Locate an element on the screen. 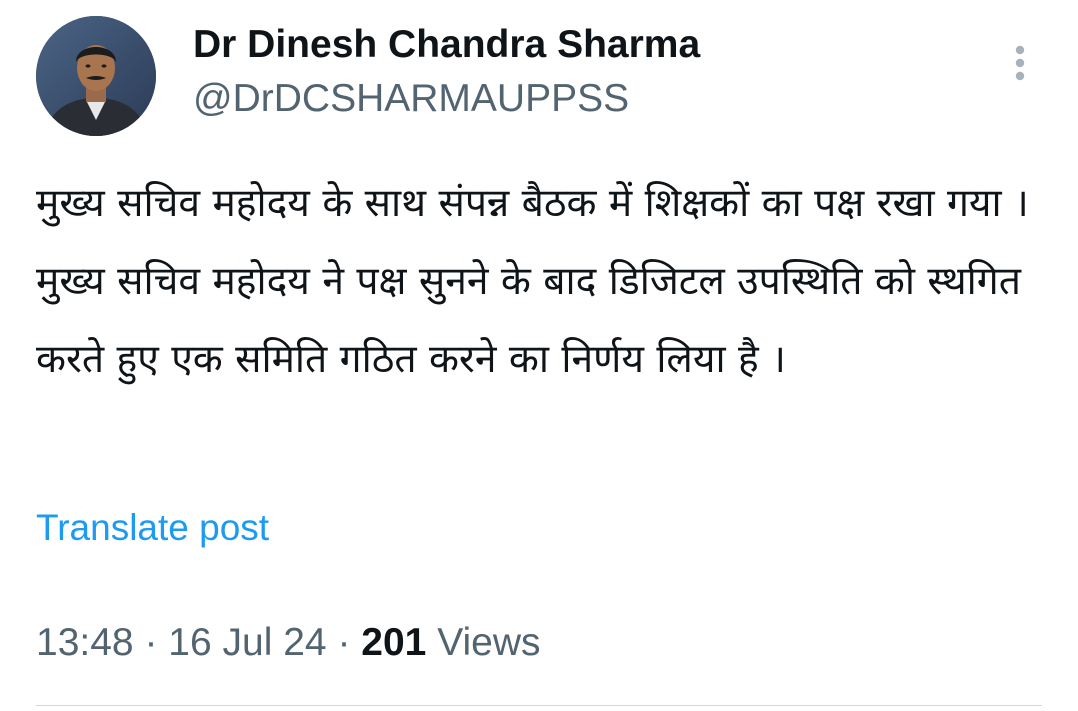 This screenshot has width=1078, height=711. more-options-button is located at coordinates (1020, 63).